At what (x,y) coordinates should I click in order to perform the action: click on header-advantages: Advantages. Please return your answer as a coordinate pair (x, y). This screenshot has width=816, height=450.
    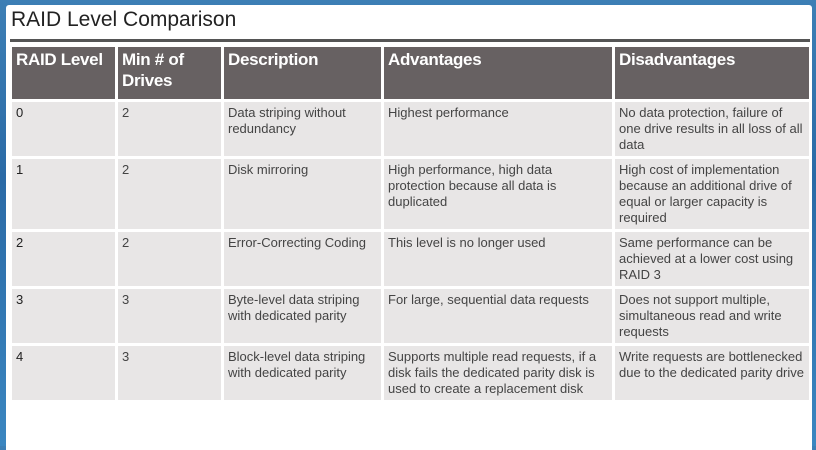
    Looking at the image, I should click on (498, 73).